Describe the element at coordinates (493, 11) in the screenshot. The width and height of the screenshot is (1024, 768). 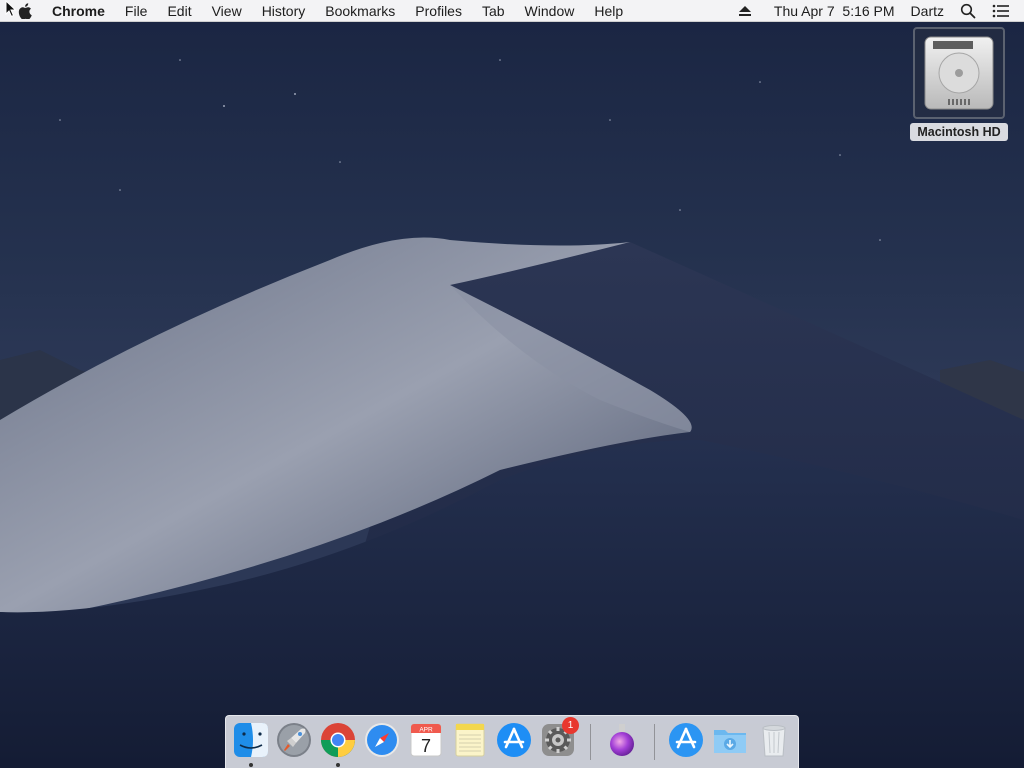
I see `menu-tab: Tab` at that location.